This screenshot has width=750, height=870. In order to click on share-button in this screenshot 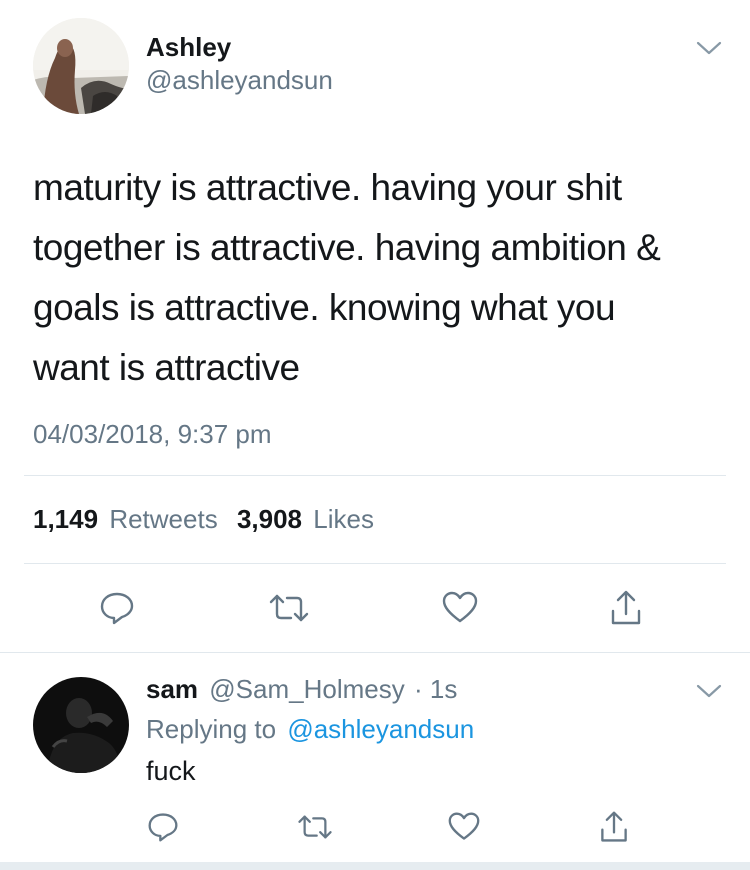, I will do `click(626, 608)`.